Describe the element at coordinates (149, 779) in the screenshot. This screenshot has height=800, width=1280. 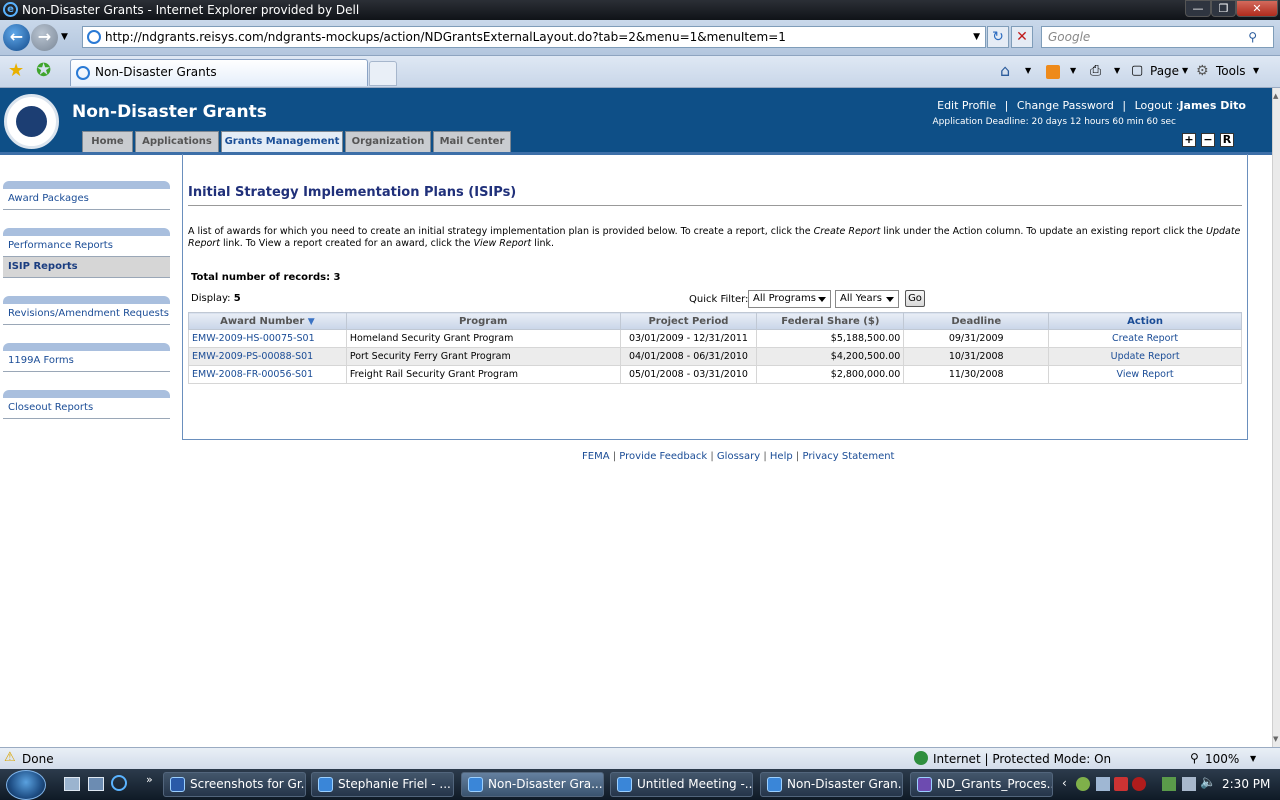
I see `quicklaunch-more-icon: »` at that location.